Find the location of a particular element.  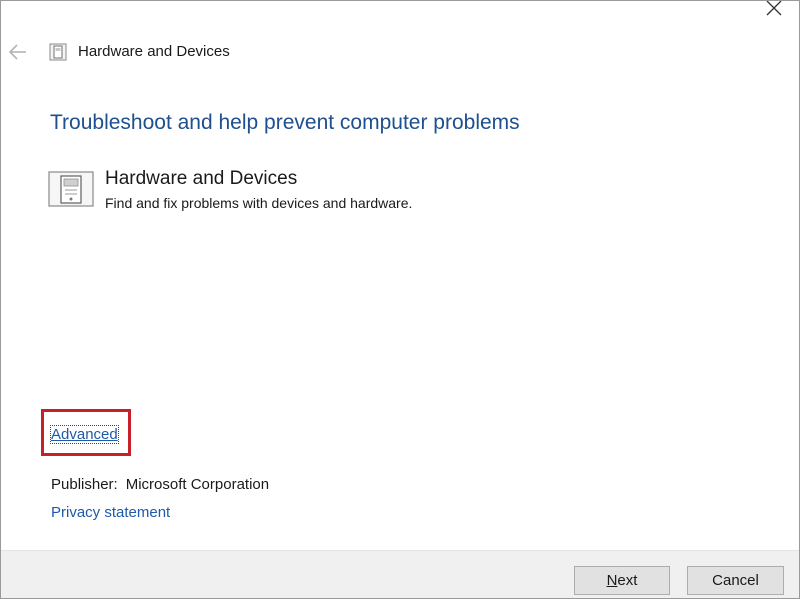

publisher-label: Publisher: is located at coordinates (84, 484).